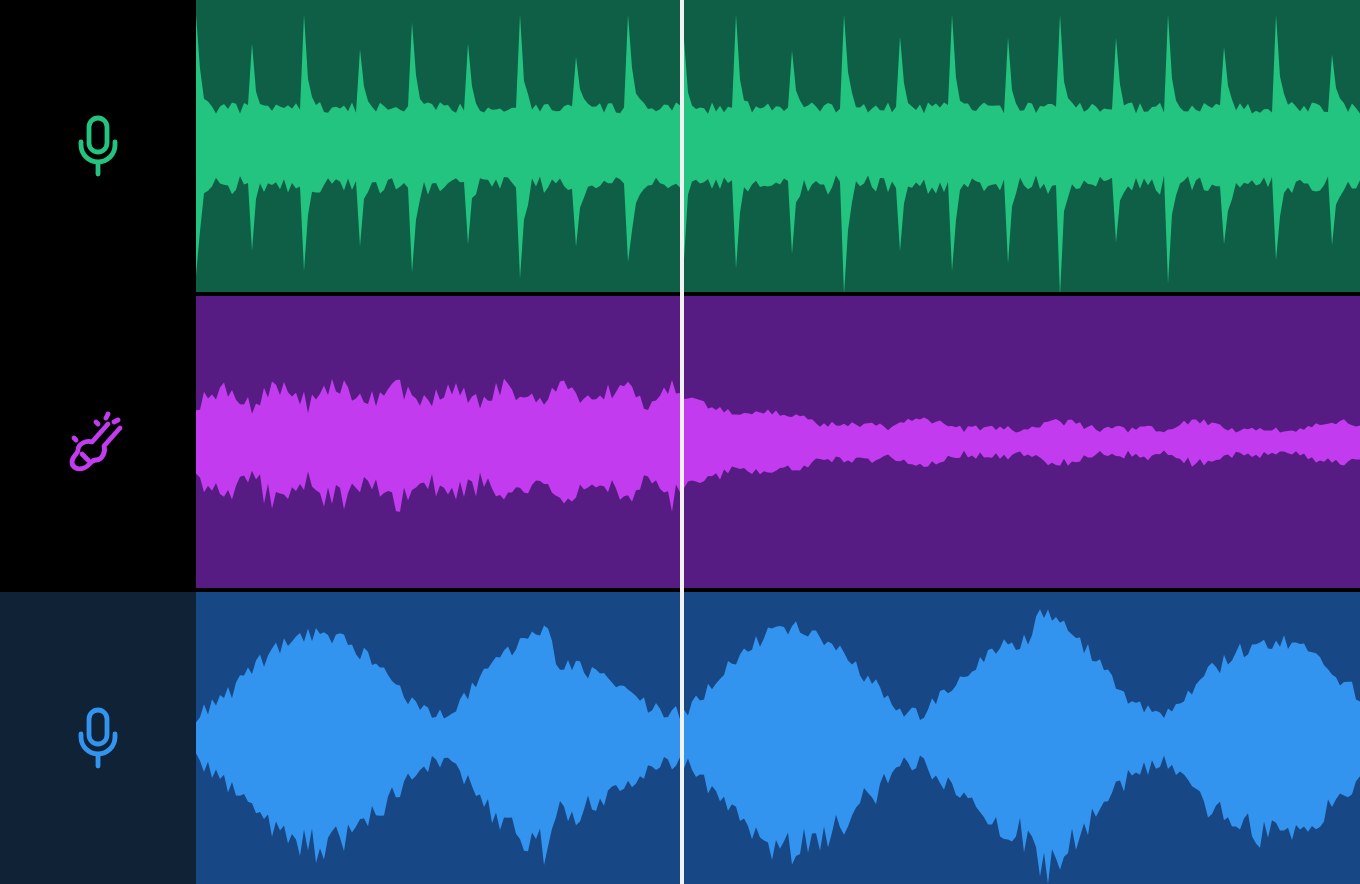 This screenshot has height=884, width=1360. I want to click on track-header, so click(98, 738).